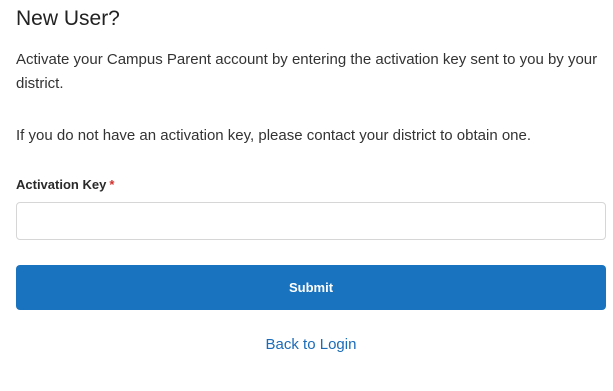 This screenshot has width=613, height=391. What do you see at coordinates (112, 184) in the screenshot?
I see `required-marker: *` at bounding box center [112, 184].